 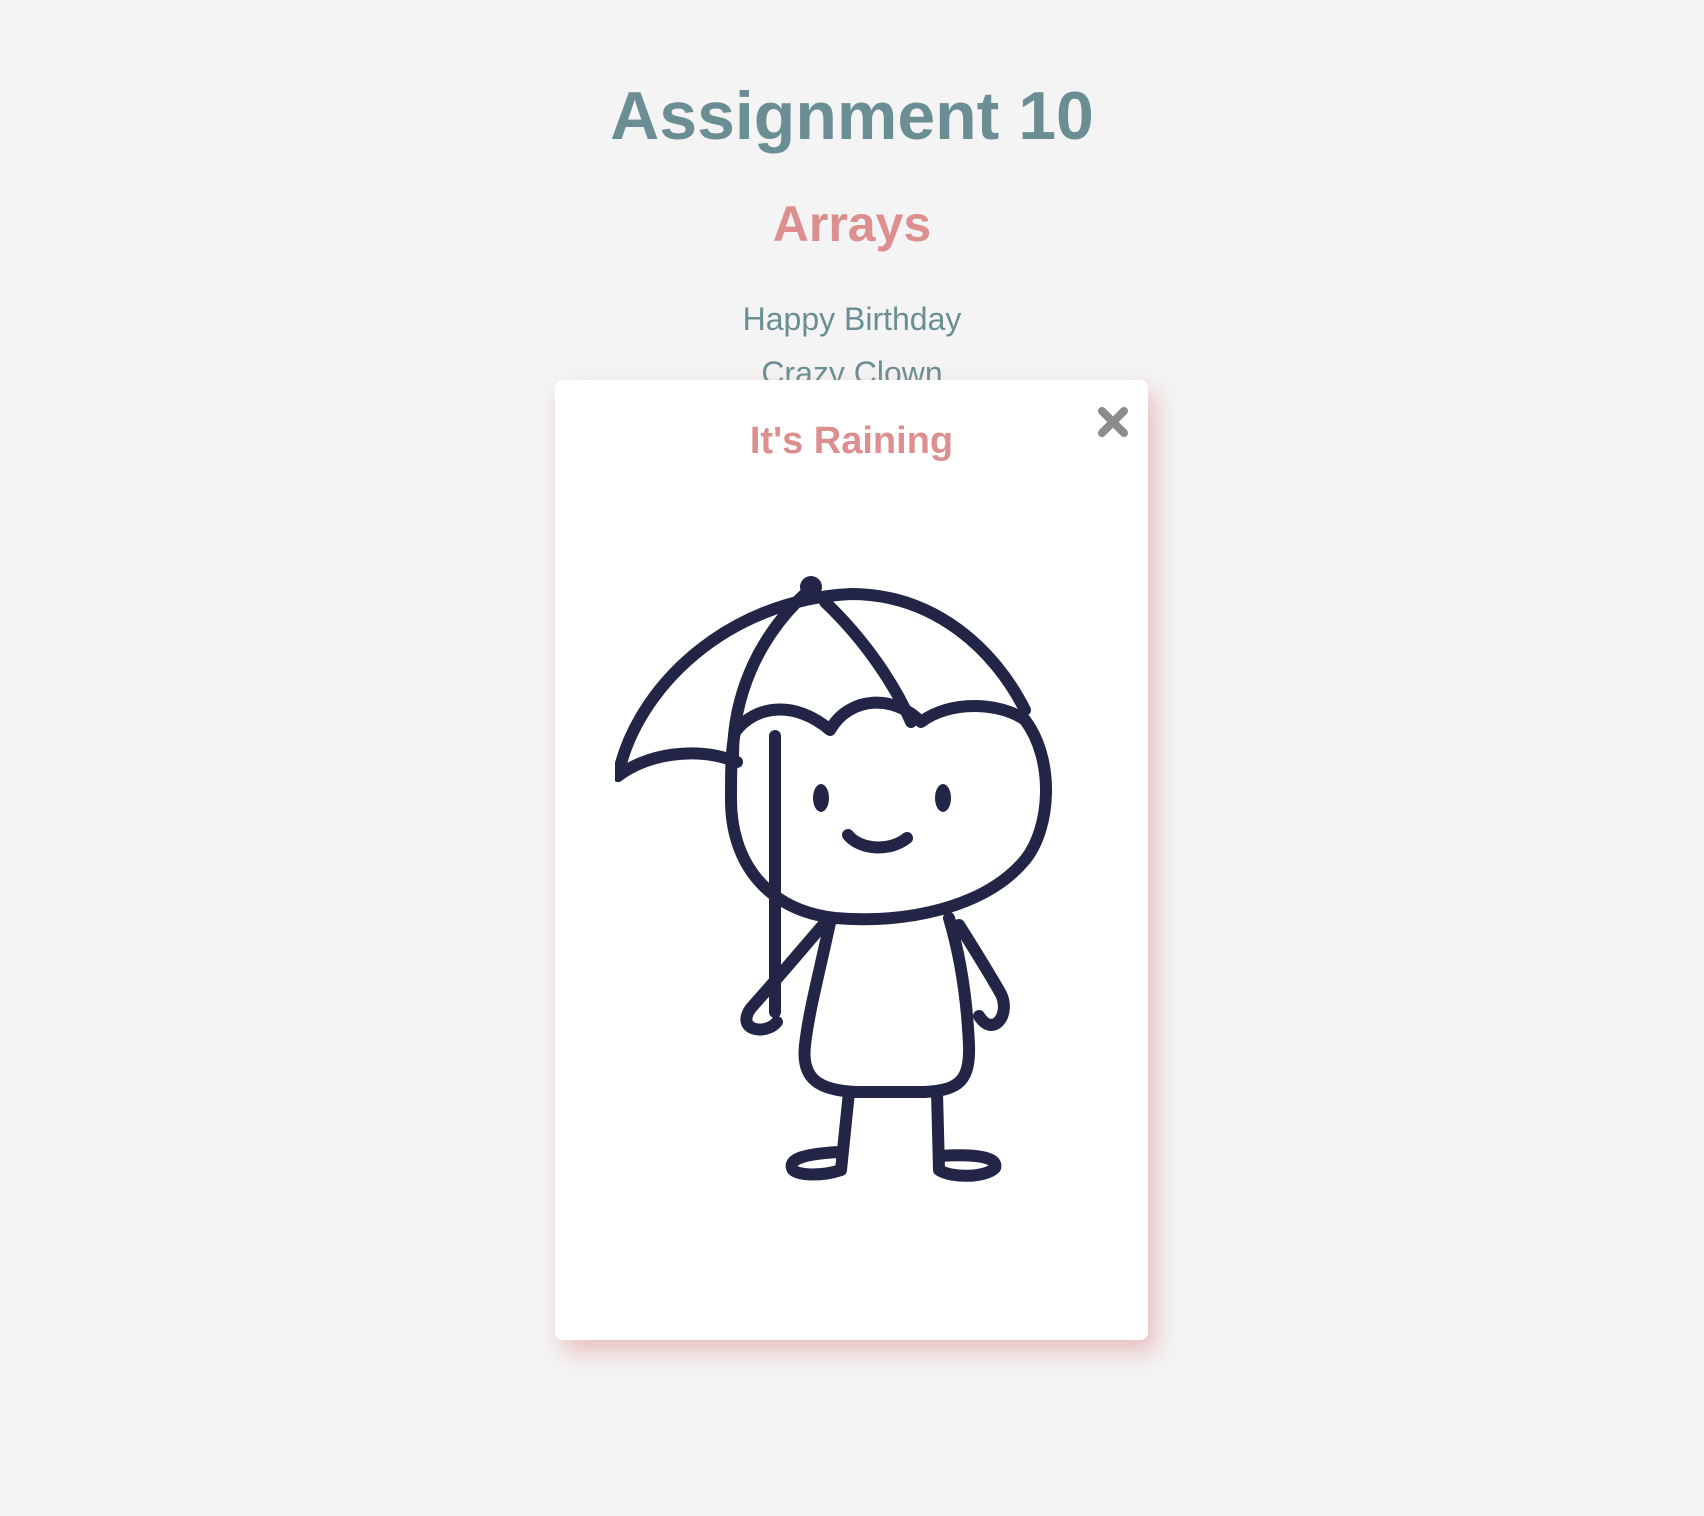 What do you see at coordinates (851, 441) in the screenshot?
I see `modal-title: It's Raining` at bounding box center [851, 441].